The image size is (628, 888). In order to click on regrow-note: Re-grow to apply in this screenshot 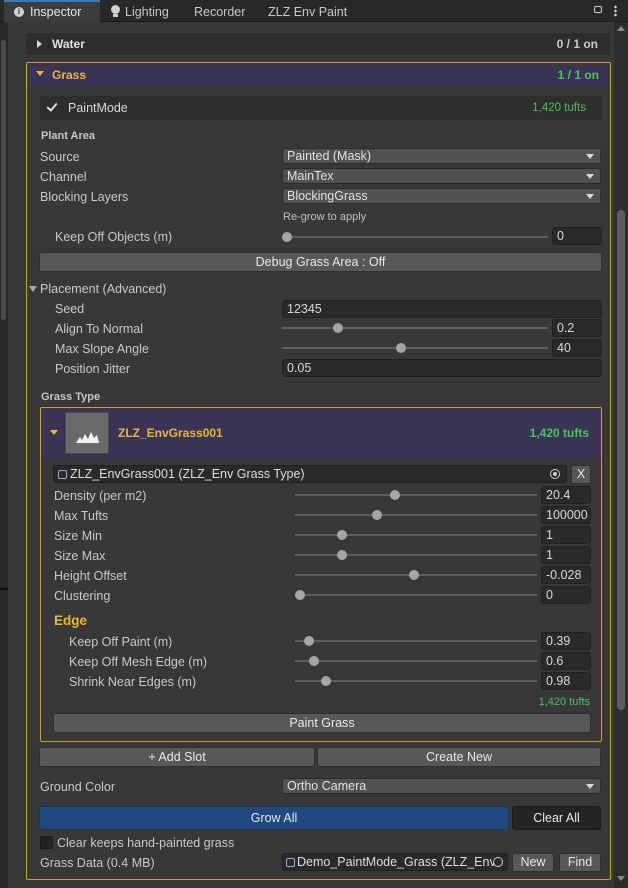, I will do `click(325, 217)`.